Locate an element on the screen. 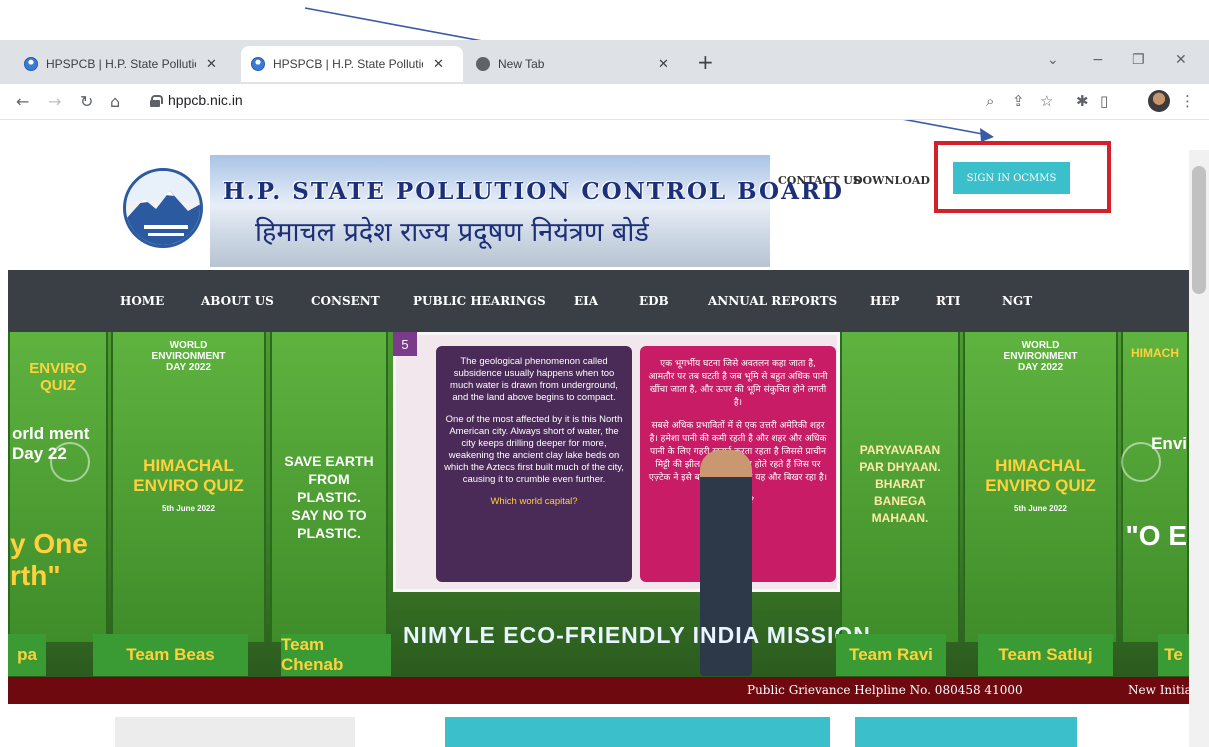  new-tab-plus-icon: + is located at coordinates (705, 62).